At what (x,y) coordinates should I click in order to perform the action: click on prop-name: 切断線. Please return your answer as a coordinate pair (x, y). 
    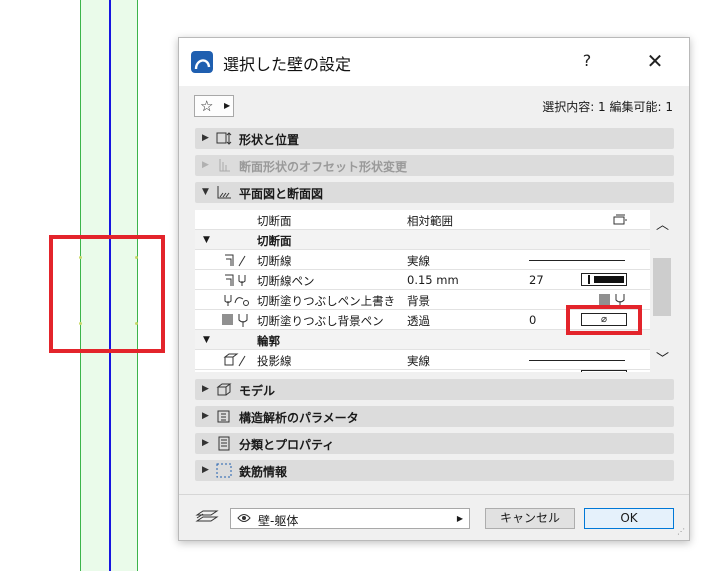
    Looking at the image, I should click on (274, 261).